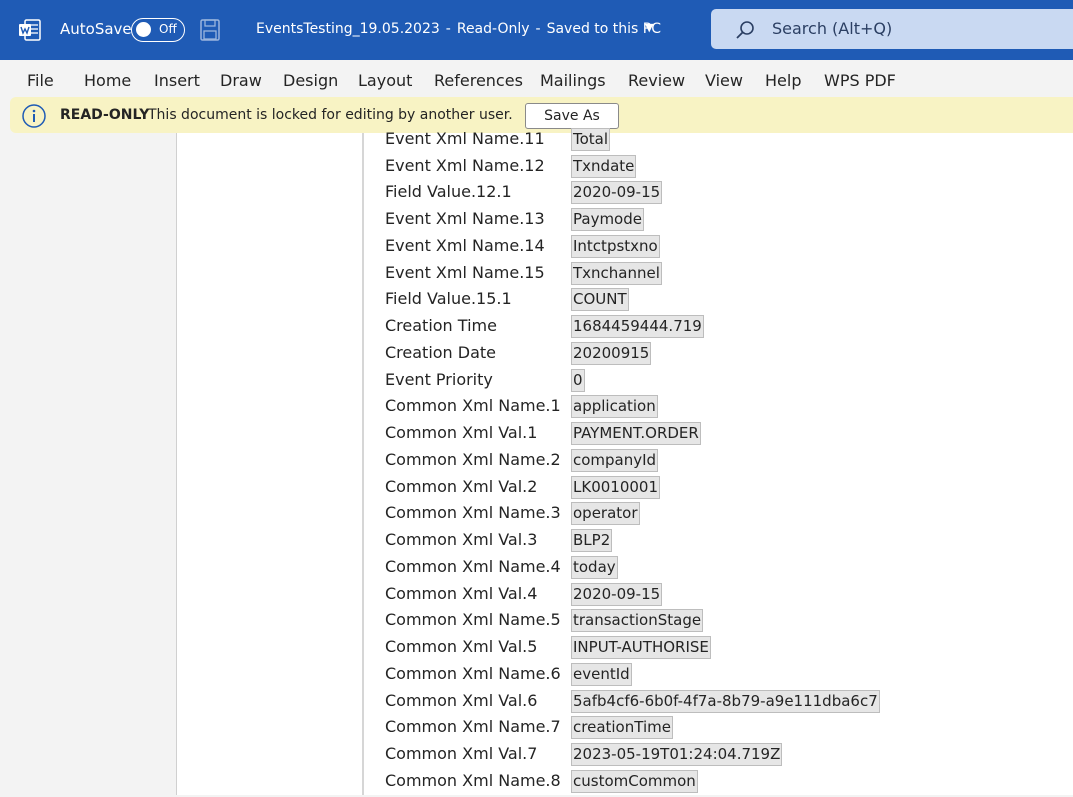  What do you see at coordinates (656, 80) in the screenshot?
I see `tab-review: Review` at bounding box center [656, 80].